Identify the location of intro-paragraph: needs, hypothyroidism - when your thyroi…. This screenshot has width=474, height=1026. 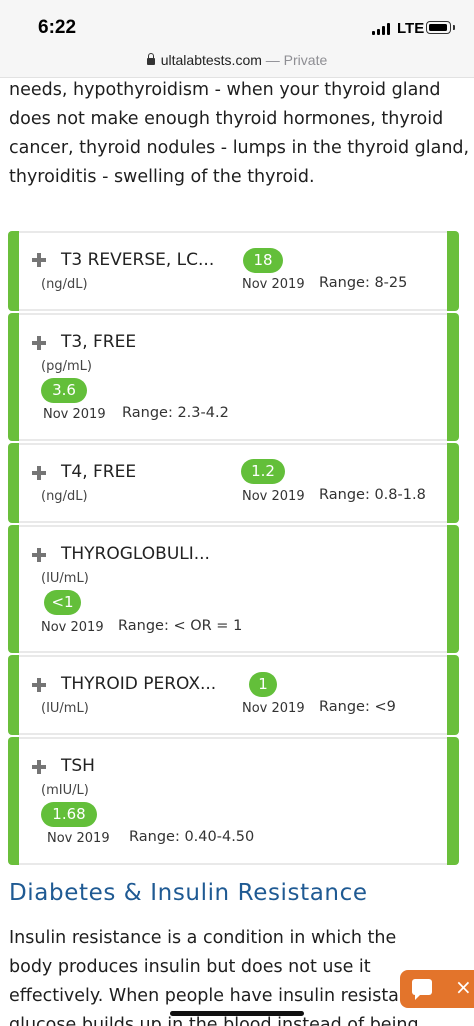
(239, 133).